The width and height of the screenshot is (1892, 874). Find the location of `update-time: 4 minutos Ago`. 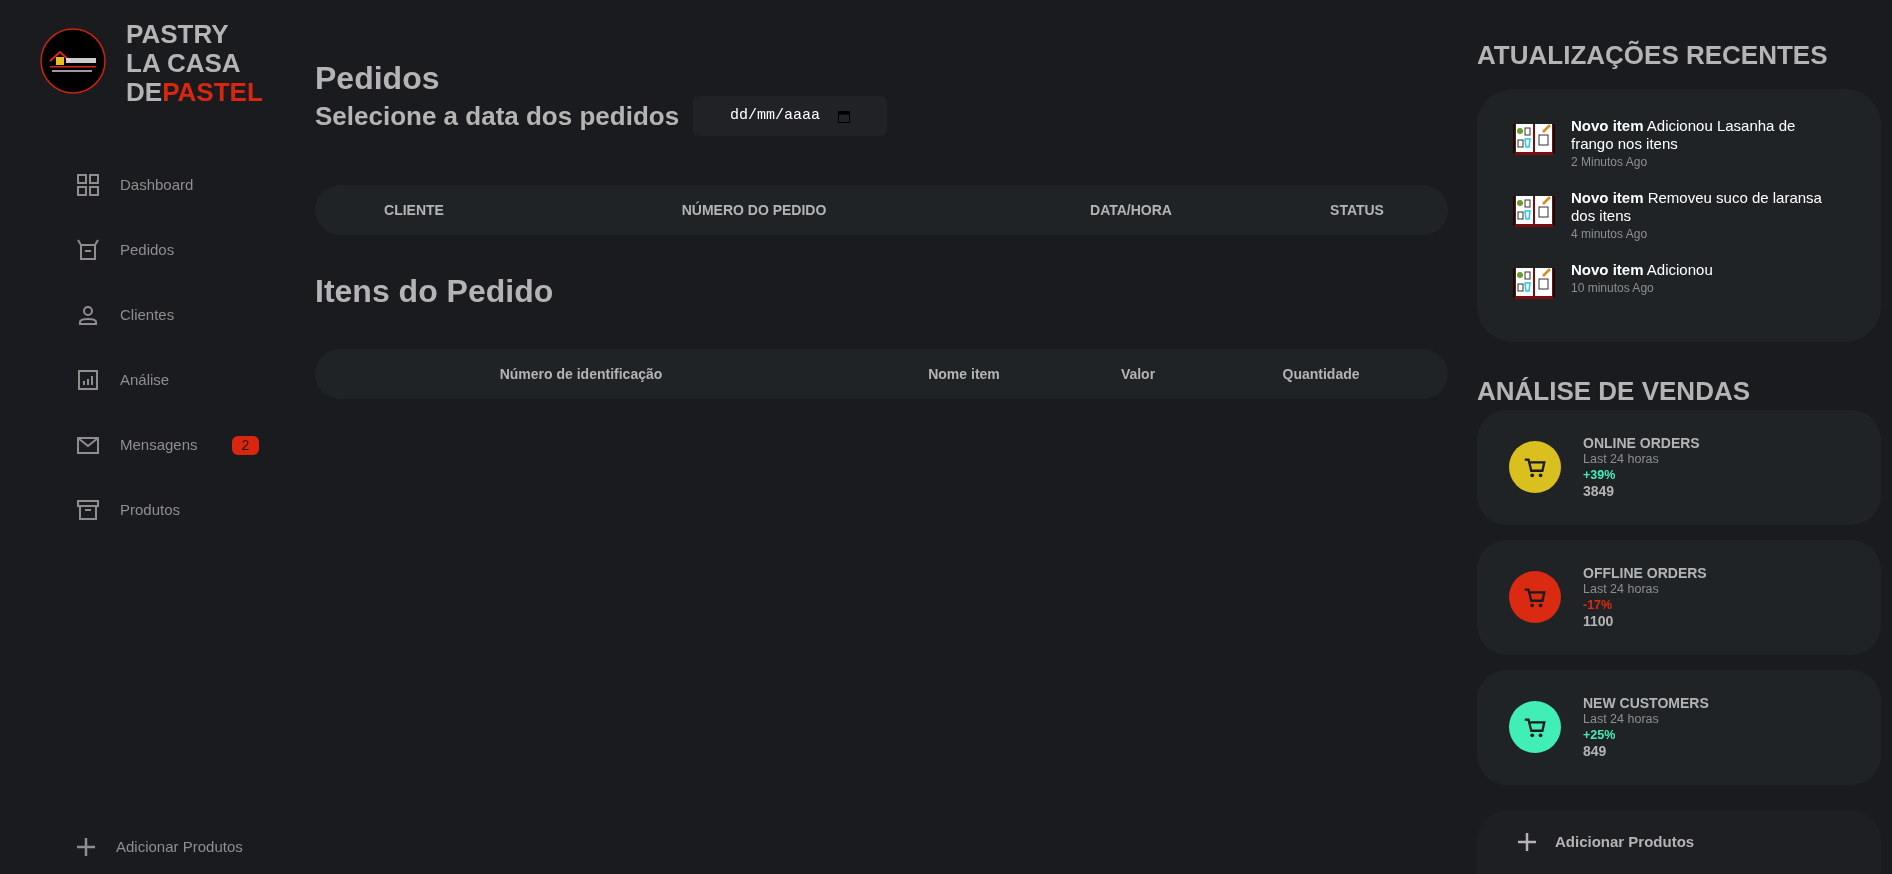

update-time: 4 minutos Ago is located at coordinates (1610, 234).